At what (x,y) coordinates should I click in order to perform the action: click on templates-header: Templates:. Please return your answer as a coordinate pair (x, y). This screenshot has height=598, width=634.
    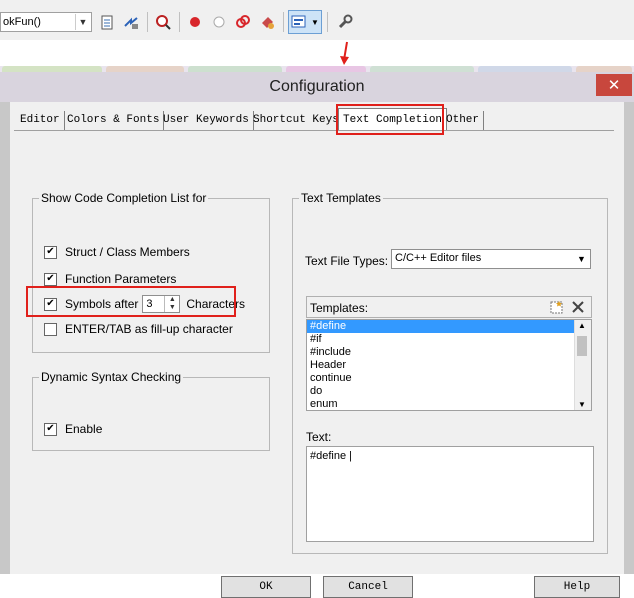
    Looking at the image, I should click on (449, 307).